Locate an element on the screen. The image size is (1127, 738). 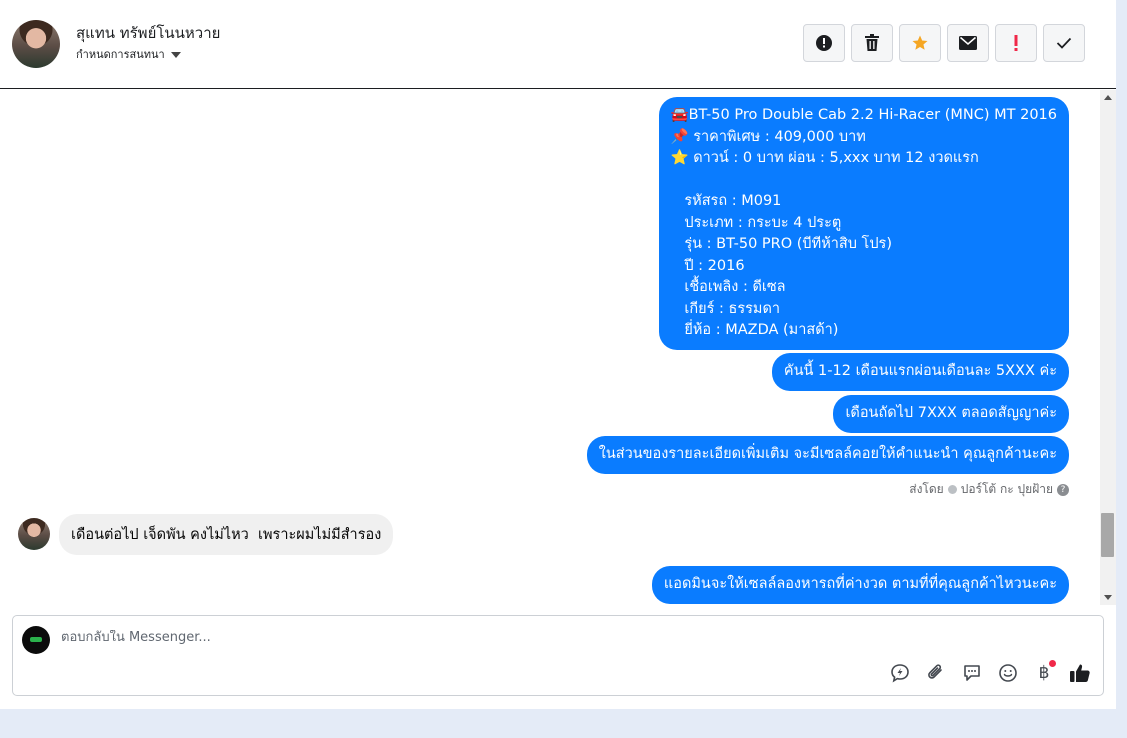
exclamation-icon is located at coordinates (1016, 43).